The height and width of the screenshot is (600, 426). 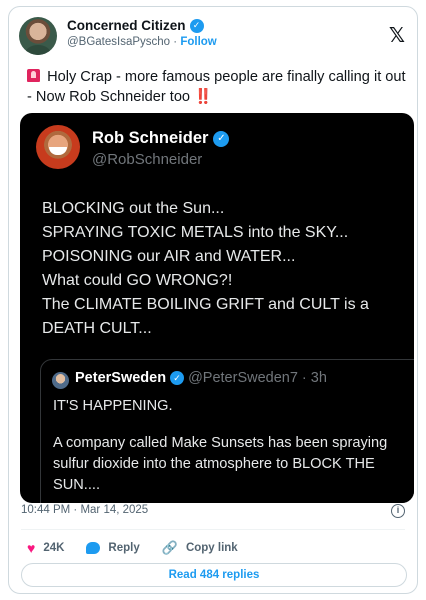 I want to click on quoted-line: What could GO WRONG?!, so click(x=137, y=280).